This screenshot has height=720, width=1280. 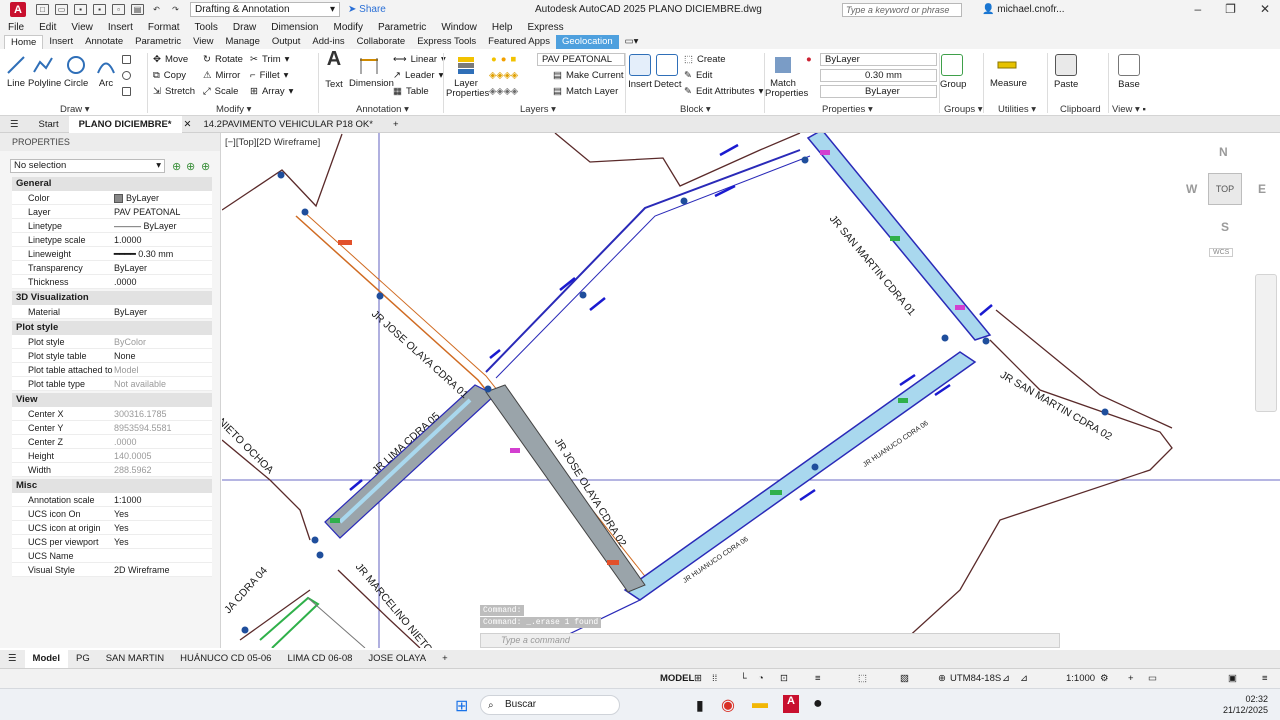 I want to click on groups-panel-title: Groups ▾, so click(x=963, y=109).